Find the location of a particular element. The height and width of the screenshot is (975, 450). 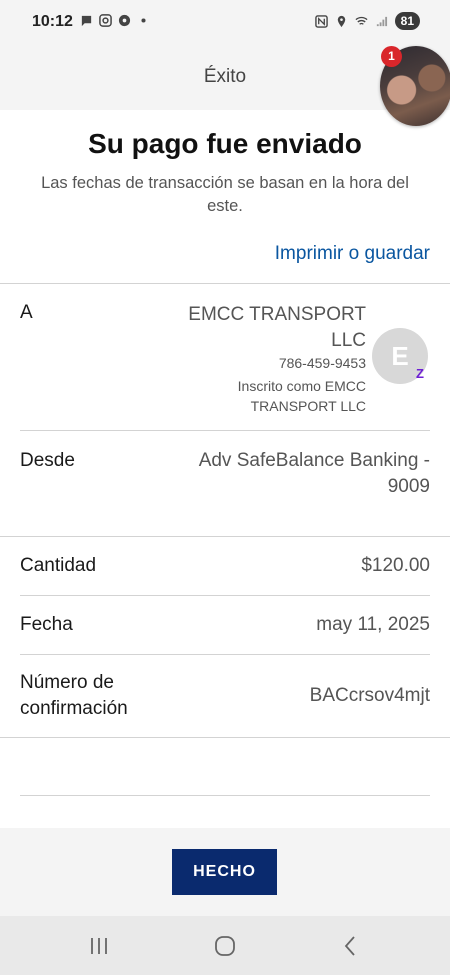

message-icon is located at coordinates (86, 21).